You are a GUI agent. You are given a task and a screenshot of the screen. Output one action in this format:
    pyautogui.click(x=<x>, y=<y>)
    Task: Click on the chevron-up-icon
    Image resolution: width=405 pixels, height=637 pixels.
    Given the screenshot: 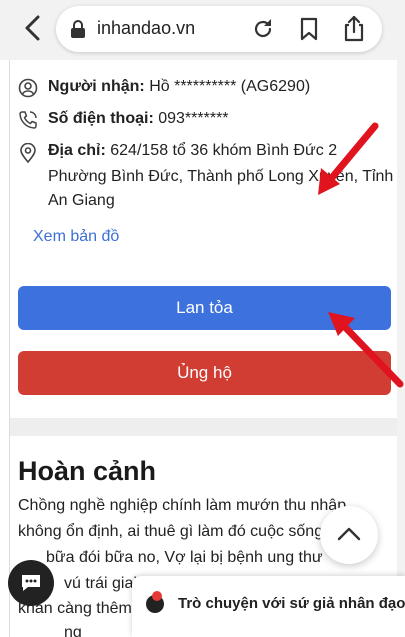 What is the action you would take?
    pyautogui.click(x=349, y=534)
    